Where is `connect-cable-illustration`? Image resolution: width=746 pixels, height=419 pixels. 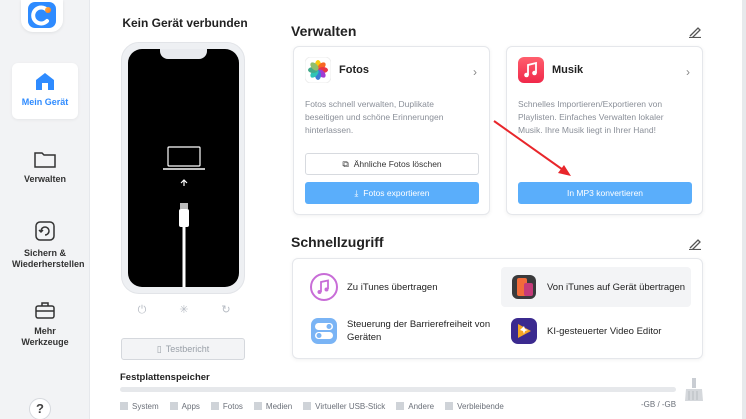
connect-cable-illustration is located at coordinates (184, 216).